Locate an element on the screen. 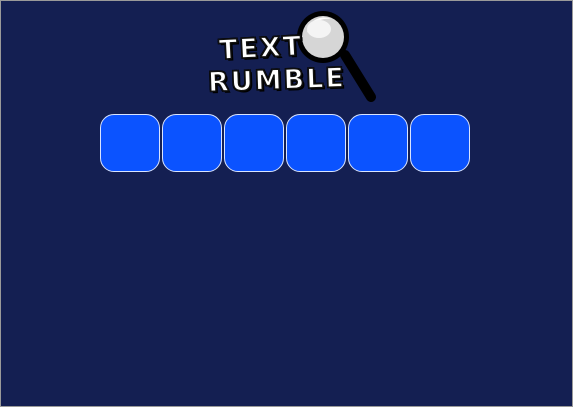  letter-tile-row is located at coordinates (285, 143).